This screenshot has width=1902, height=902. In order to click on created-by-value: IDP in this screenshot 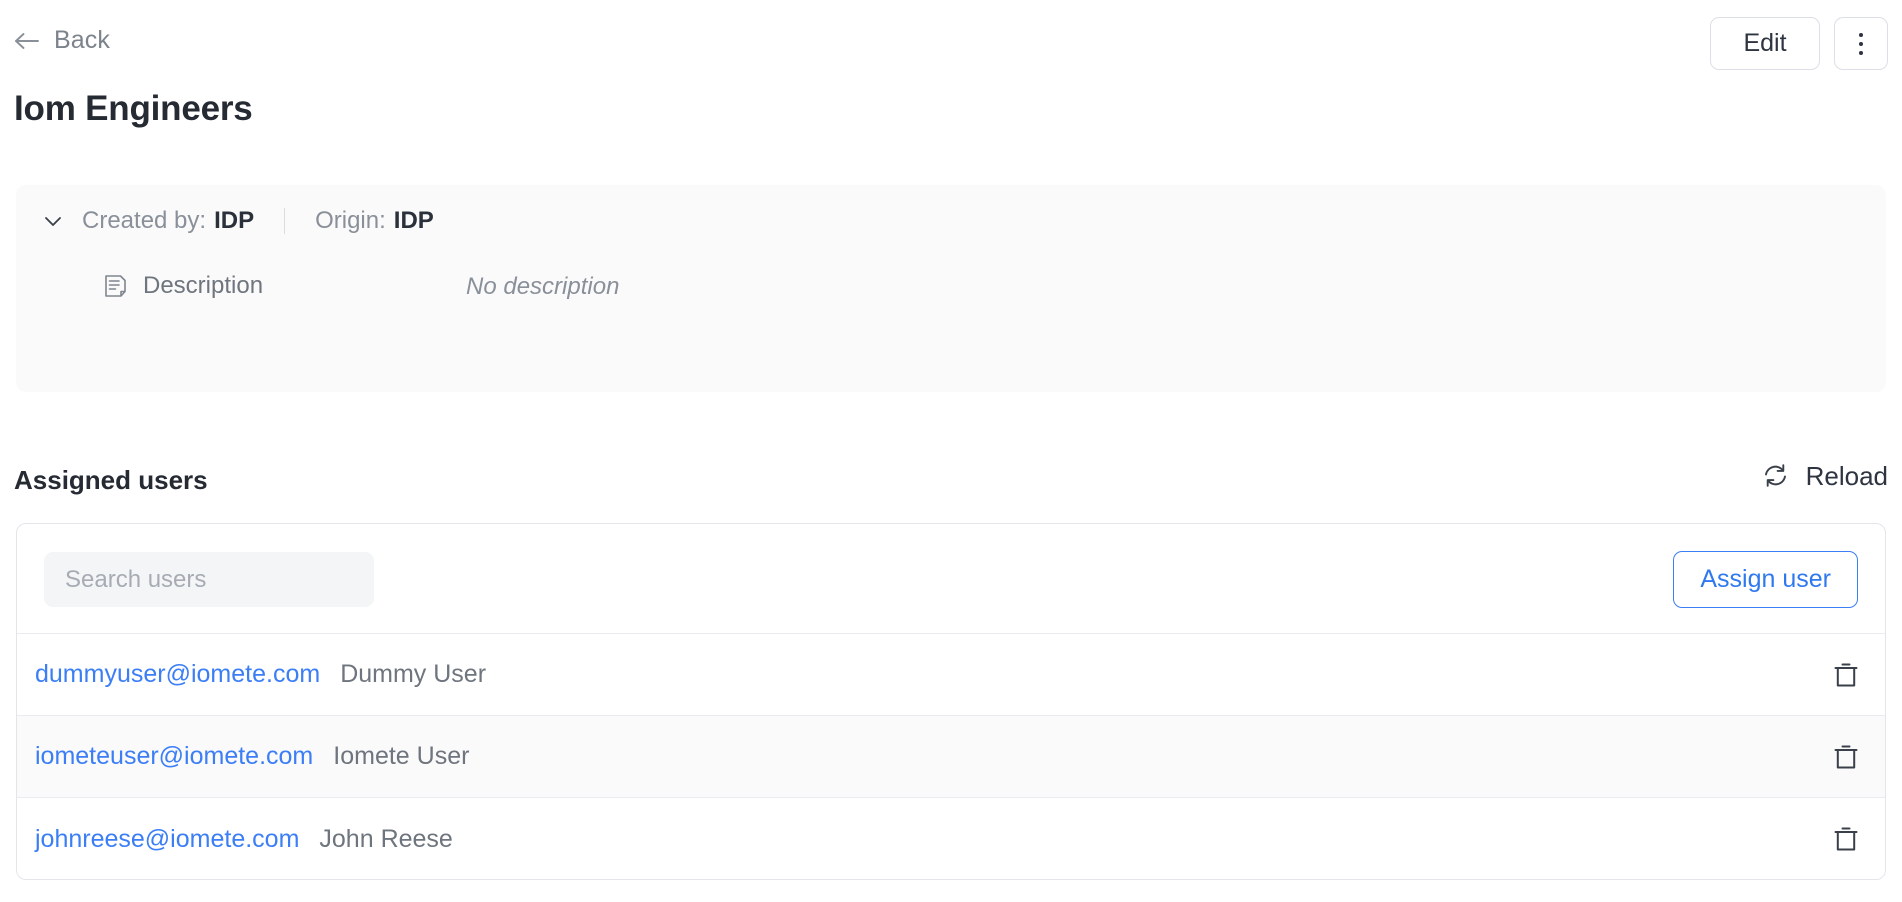, I will do `click(234, 220)`.